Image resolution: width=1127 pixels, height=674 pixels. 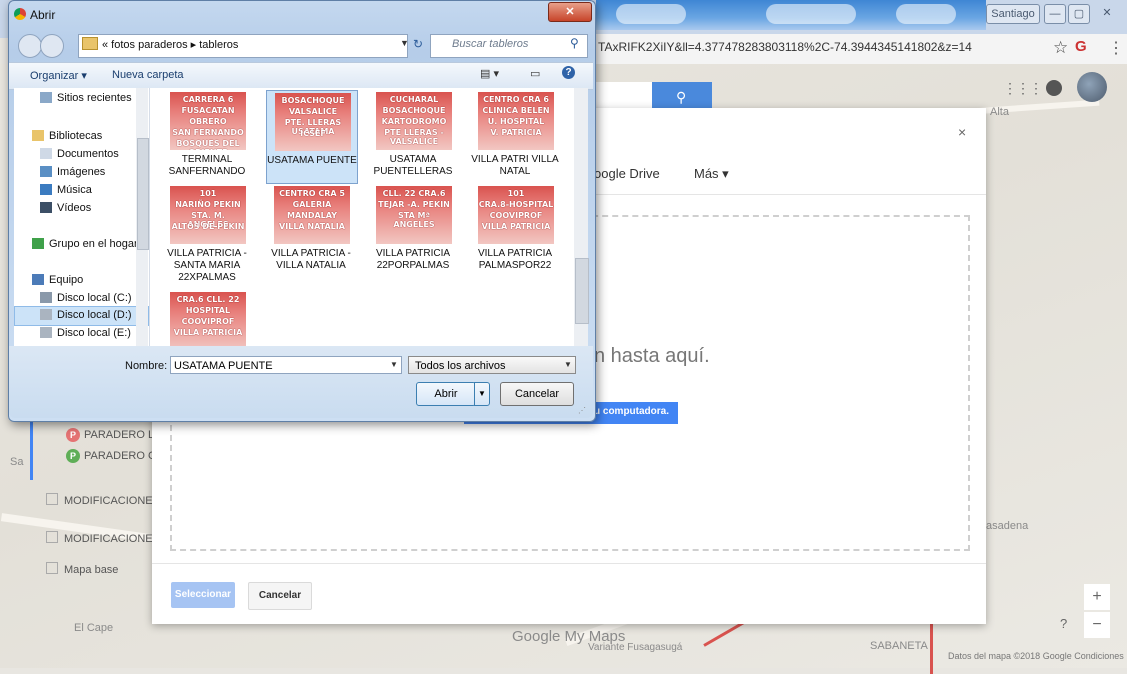 I want to click on nav-item-documents: Documentos, so click(x=79, y=154).